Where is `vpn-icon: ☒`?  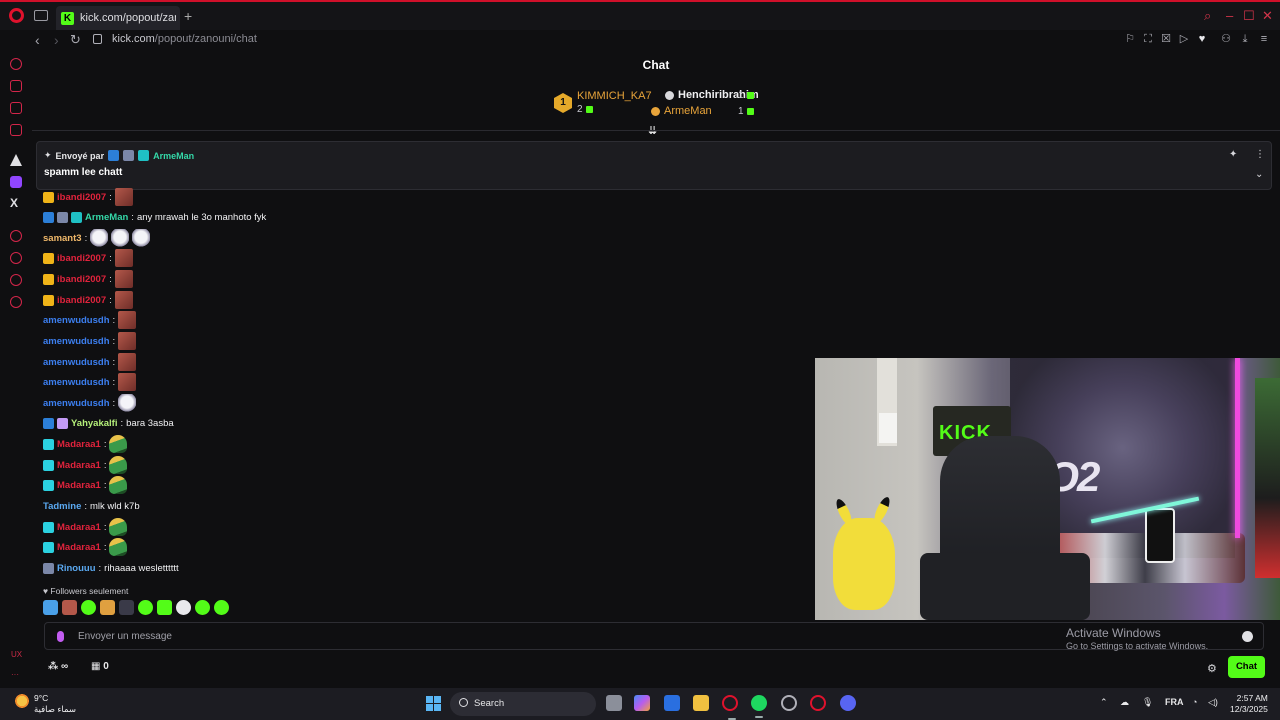 vpn-icon: ☒ is located at coordinates (1166, 39).